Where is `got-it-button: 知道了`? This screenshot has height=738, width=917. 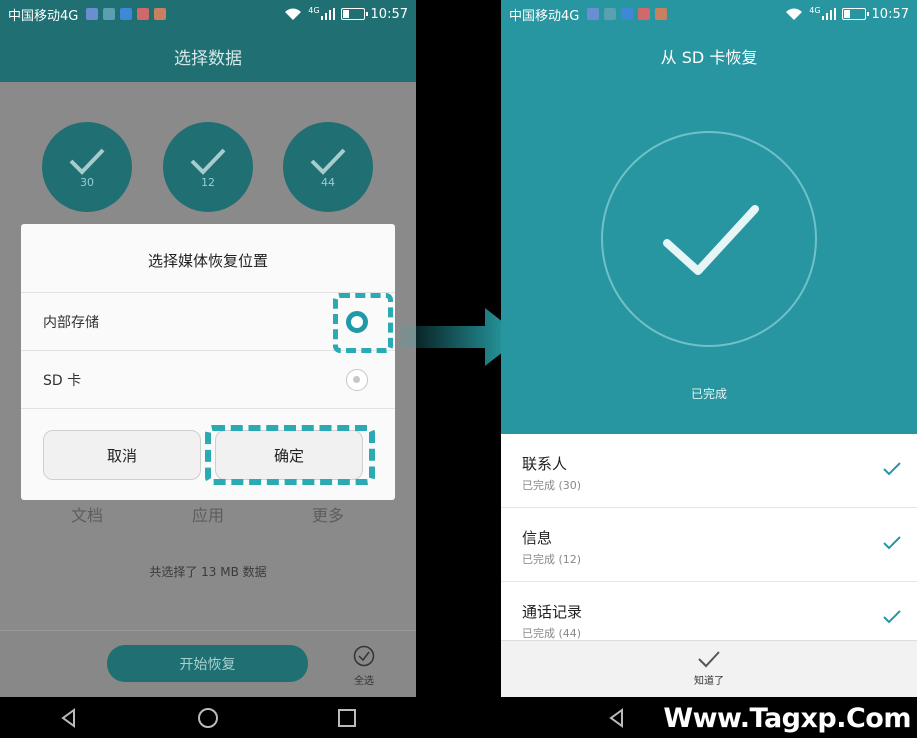 got-it-button: 知道了 is located at coordinates (709, 668).